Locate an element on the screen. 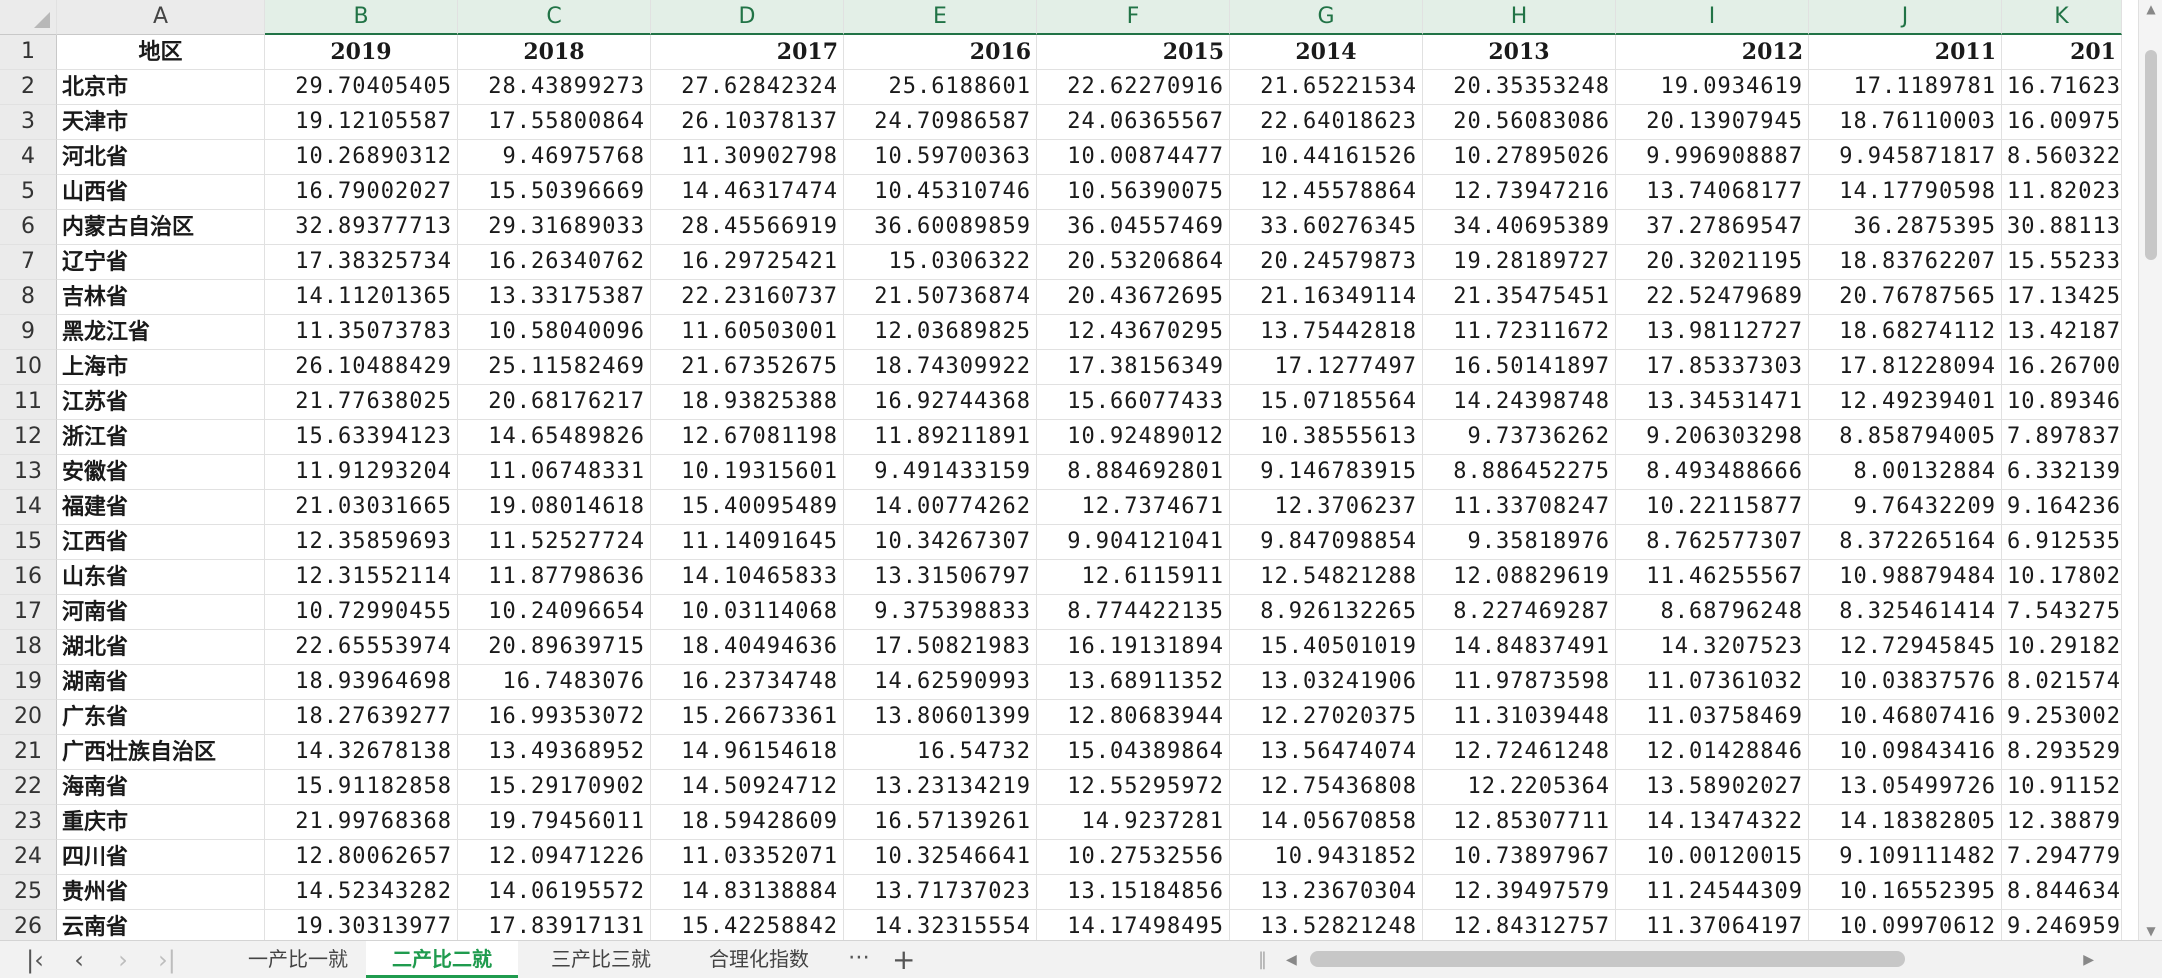 This screenshot has height=978, width=2162. cell-b15: 12.35859693 is located at coordinates (361, 542).